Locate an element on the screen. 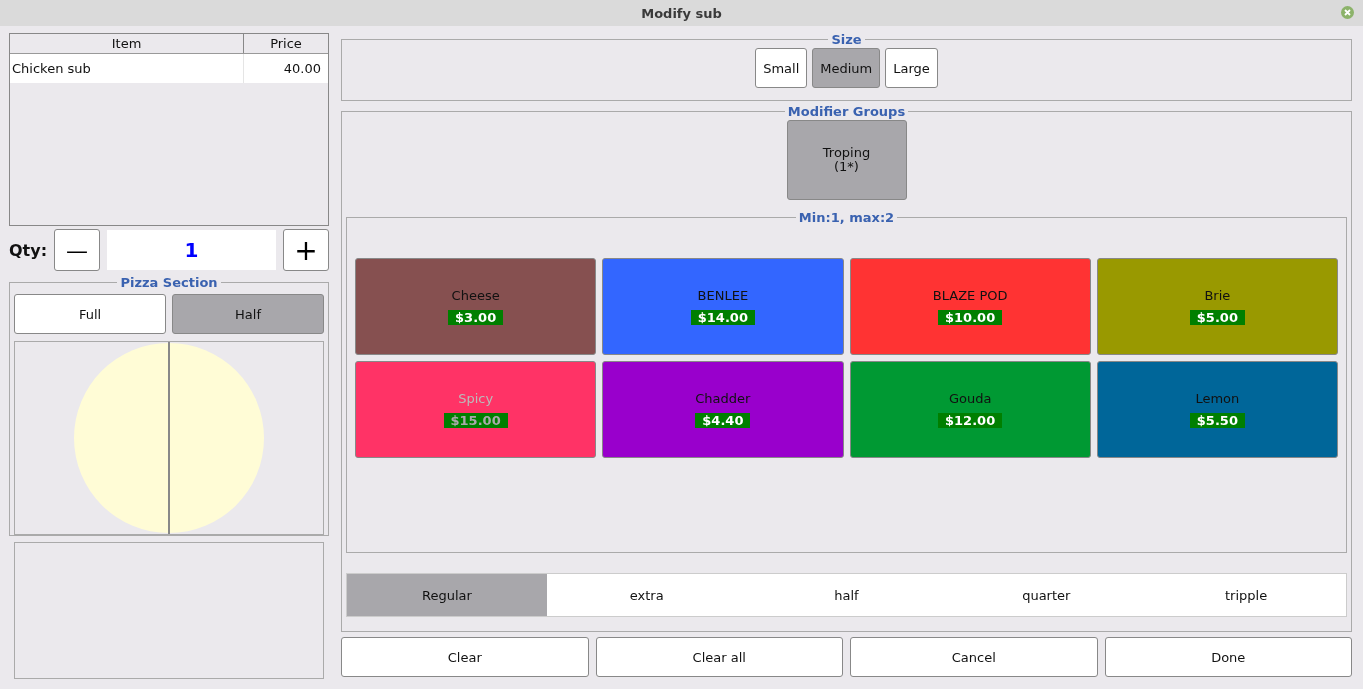  modifier-button: Cheese $3.00 is located at coordinates (476, 306).